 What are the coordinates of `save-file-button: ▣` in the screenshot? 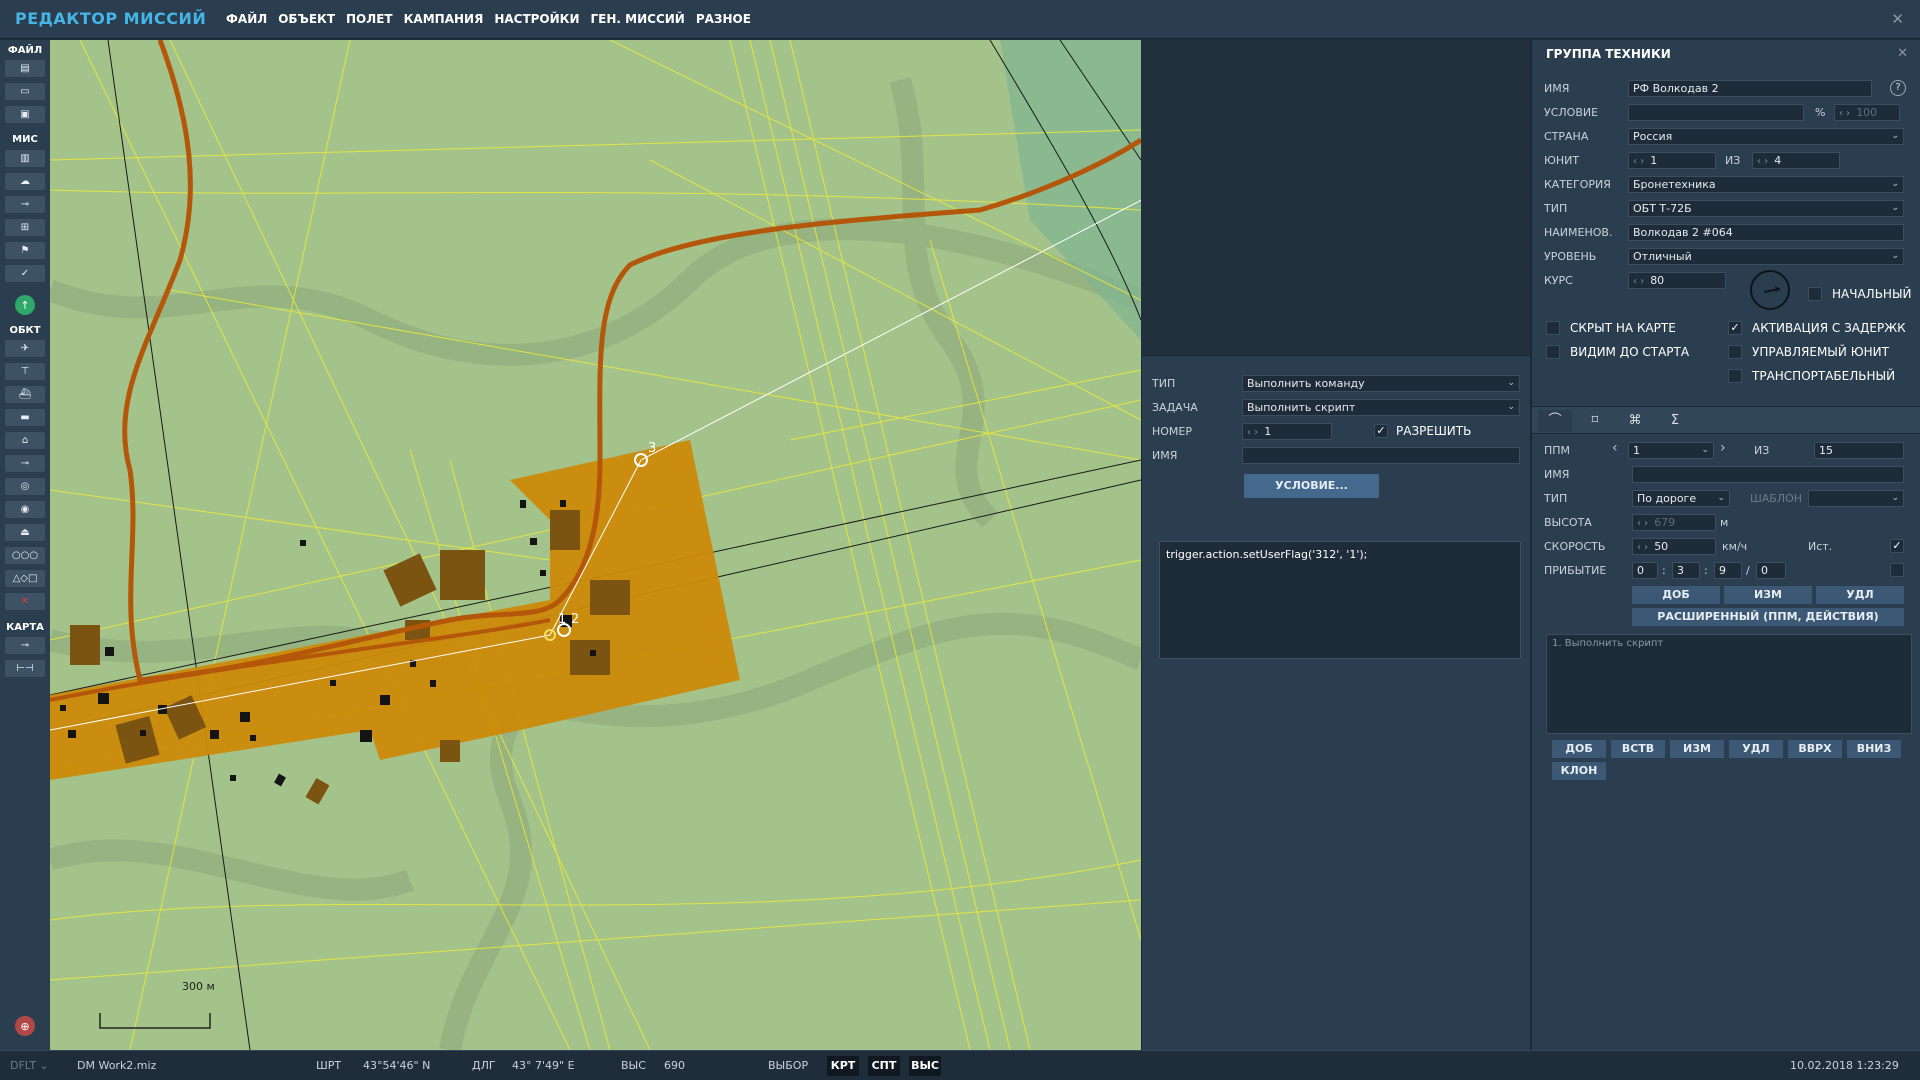 It's located at (25, 114).